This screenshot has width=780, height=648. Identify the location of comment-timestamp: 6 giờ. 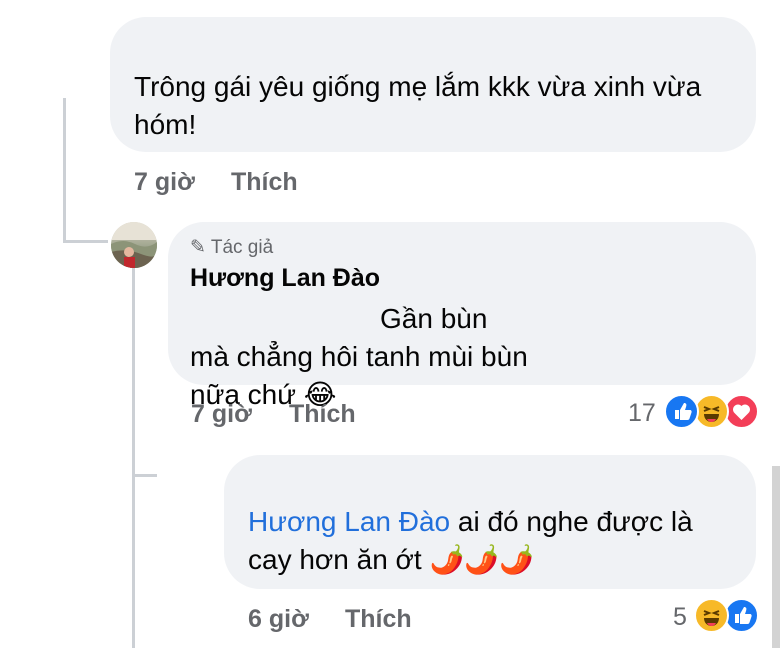
(278, 619).